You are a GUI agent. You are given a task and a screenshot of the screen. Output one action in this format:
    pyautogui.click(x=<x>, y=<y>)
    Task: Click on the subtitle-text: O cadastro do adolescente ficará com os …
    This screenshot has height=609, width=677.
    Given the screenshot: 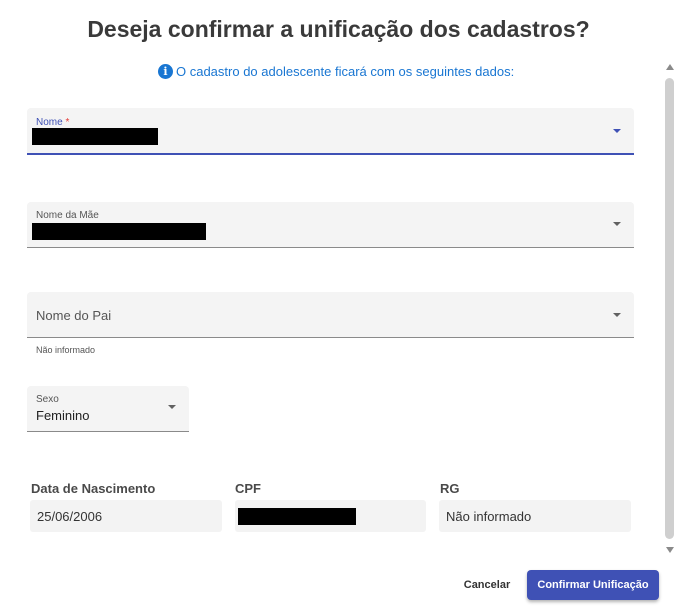 What is the action you would take?
    pyautogui.click(x=345, y=71)
    